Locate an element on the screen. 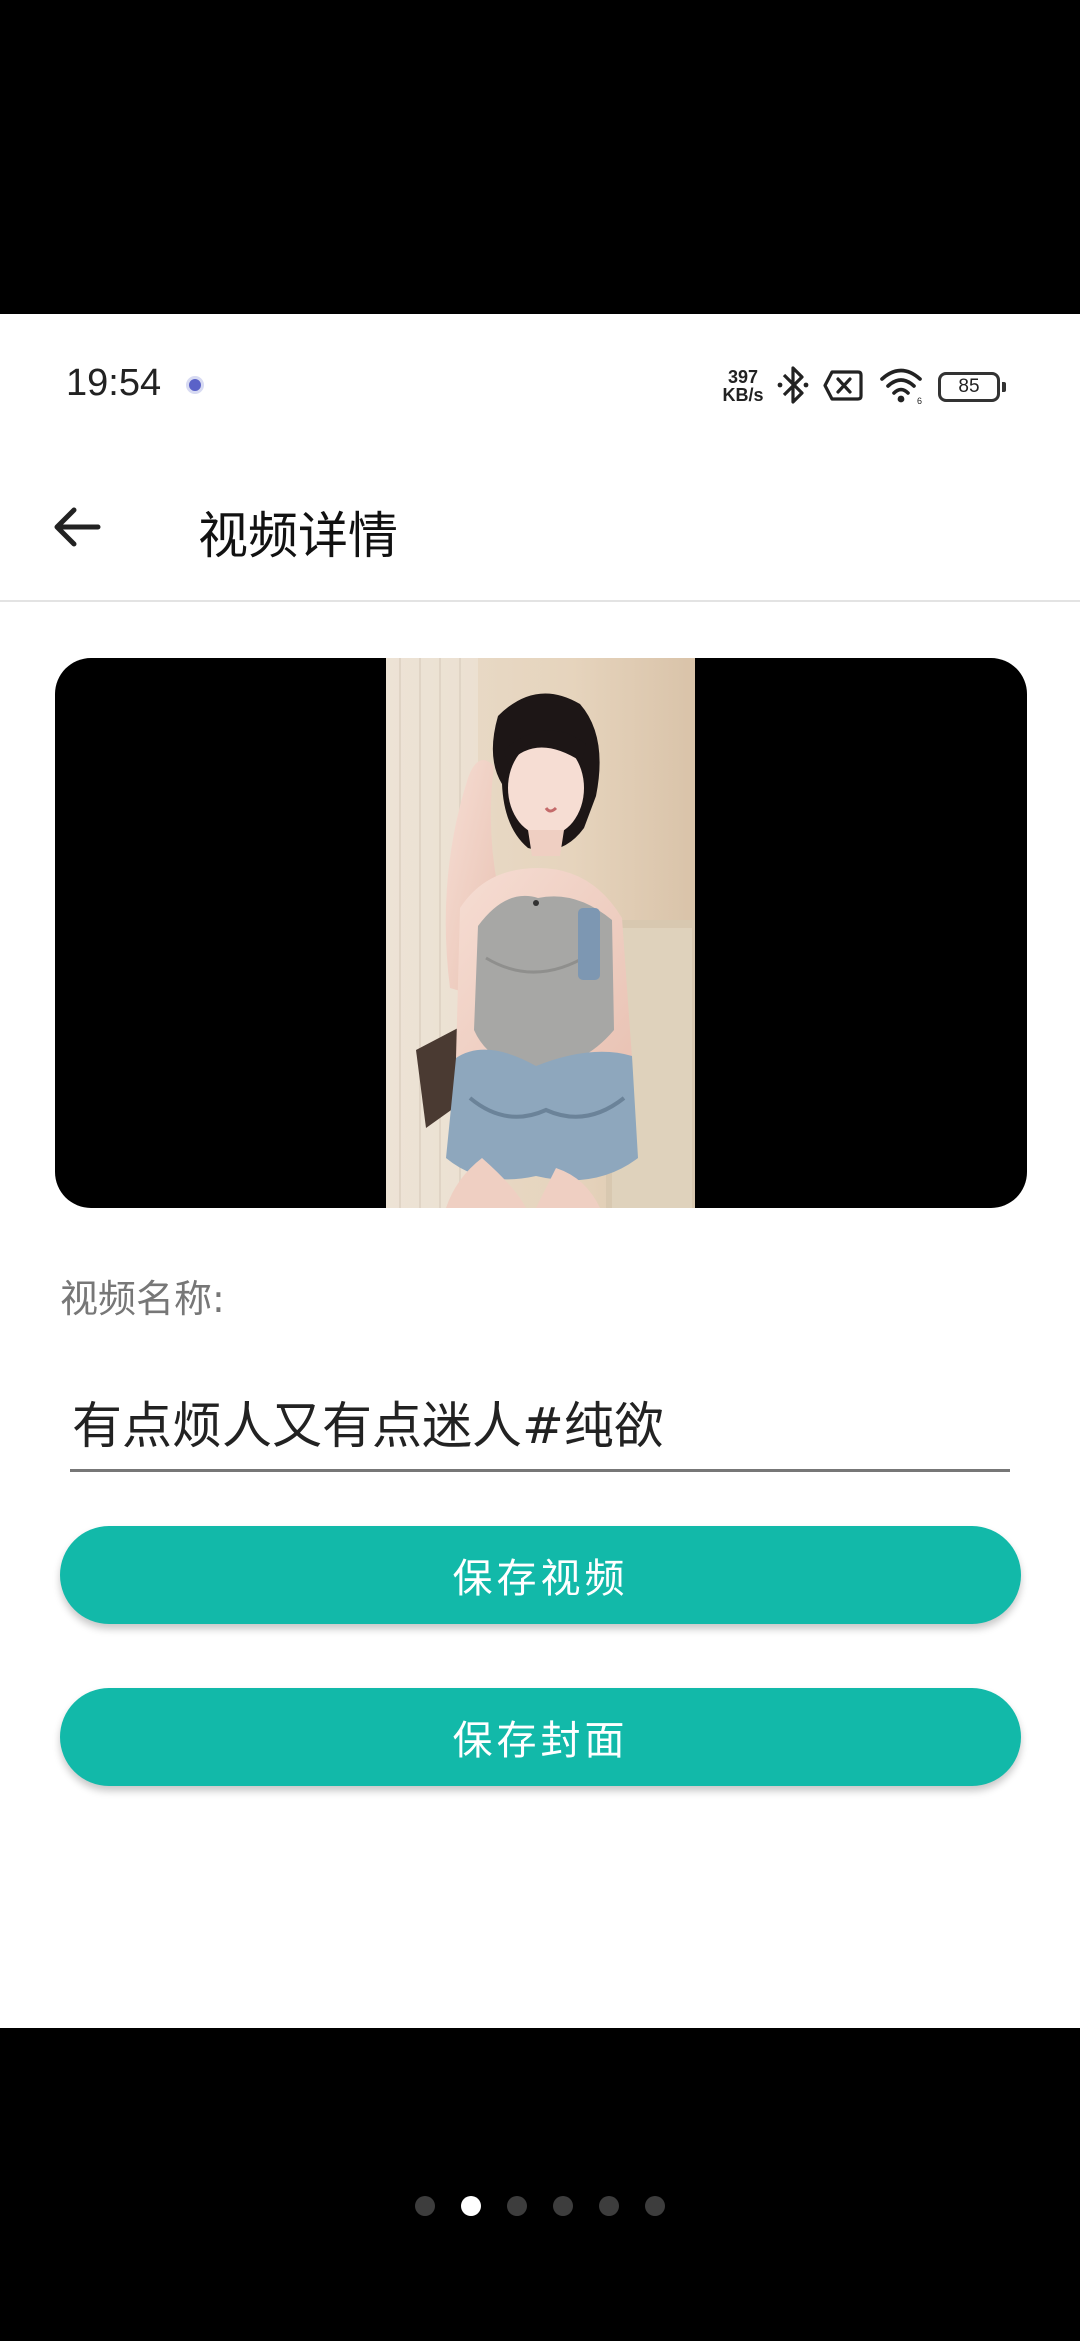 The image size is (1080, 2341). arrow-left-icon is located at coordinates (77, 527).